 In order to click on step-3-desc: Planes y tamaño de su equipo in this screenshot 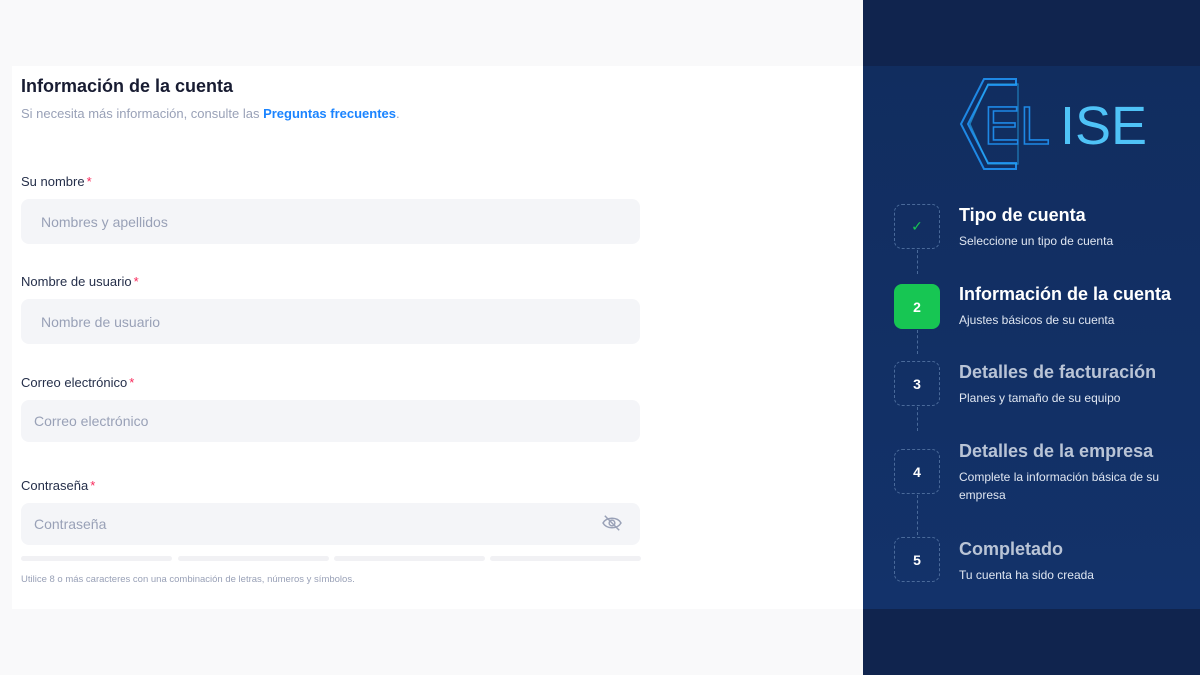, I will do `click(1040, 398)`.